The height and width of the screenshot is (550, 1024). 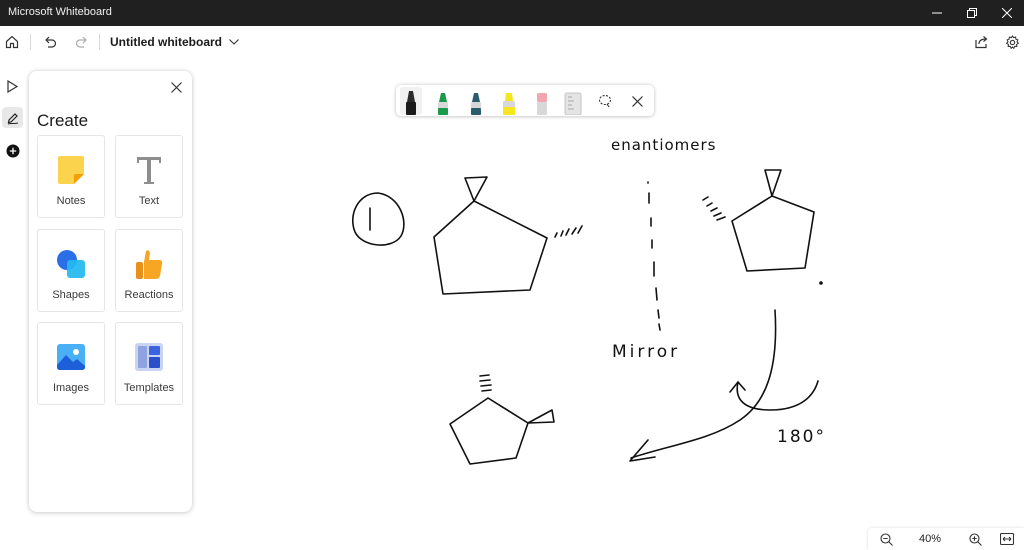 What do you see at coordinates (60, 12) in the screenshot?
I see `window-title: Microsoft Whiteboard` at bounding box center [60, 12].